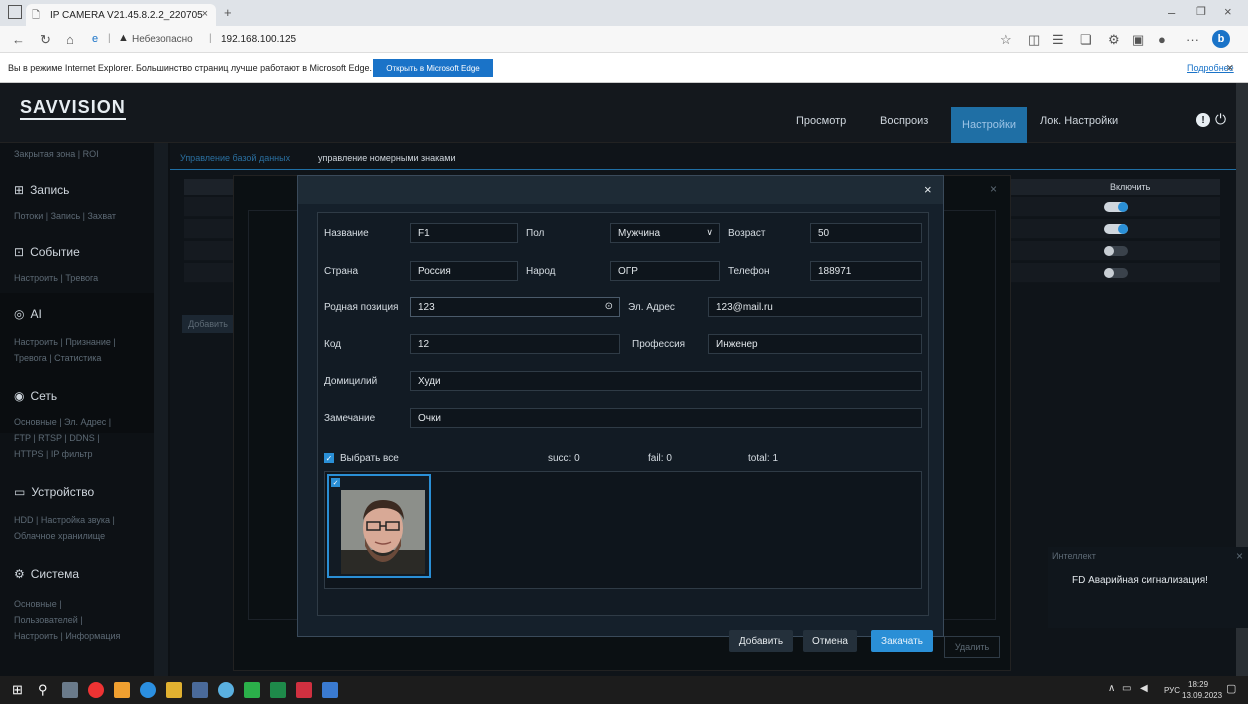  I want to click on sidebar-section-network: ◉ Сеть, so click(35, 396).